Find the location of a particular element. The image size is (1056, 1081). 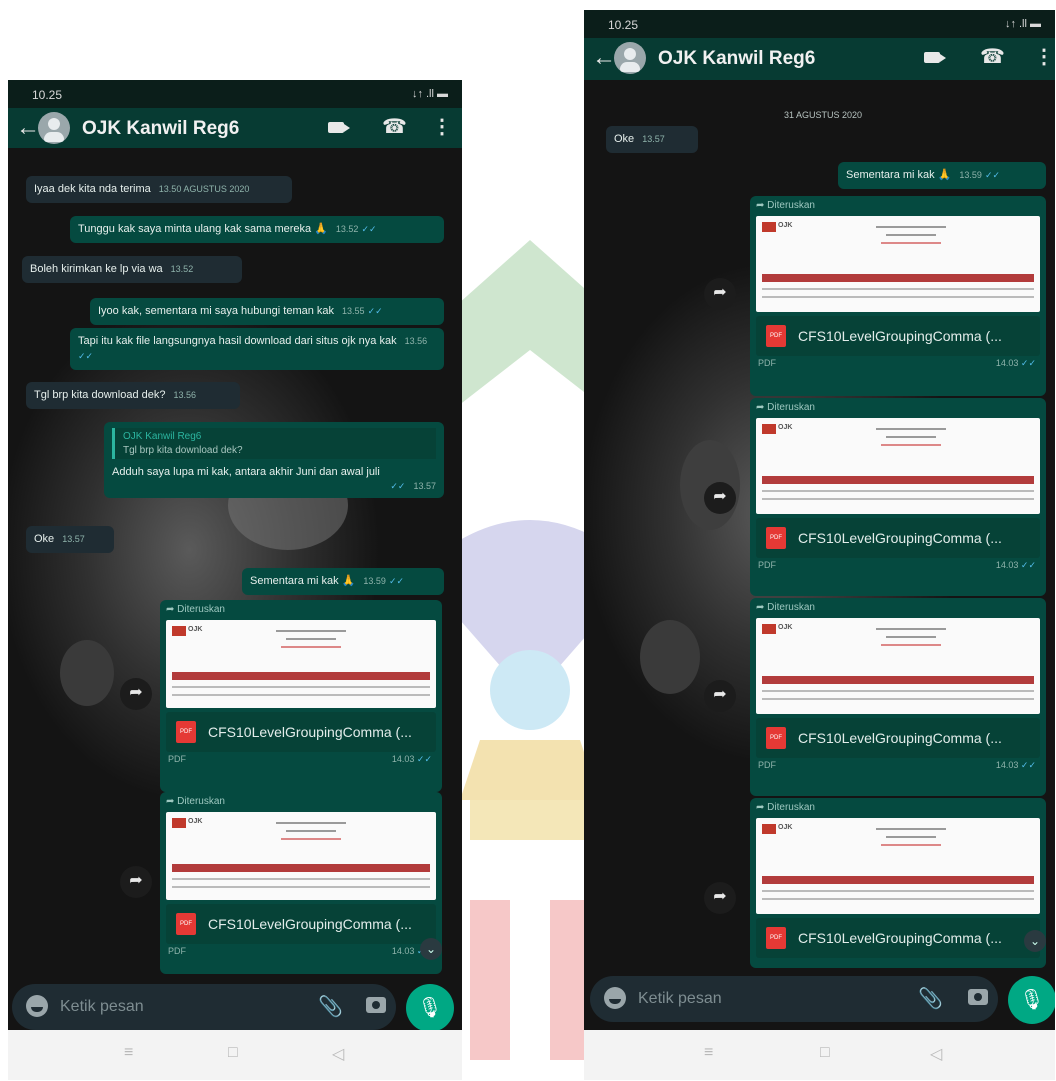

preview-table-header is located at coordinates (301, 868).